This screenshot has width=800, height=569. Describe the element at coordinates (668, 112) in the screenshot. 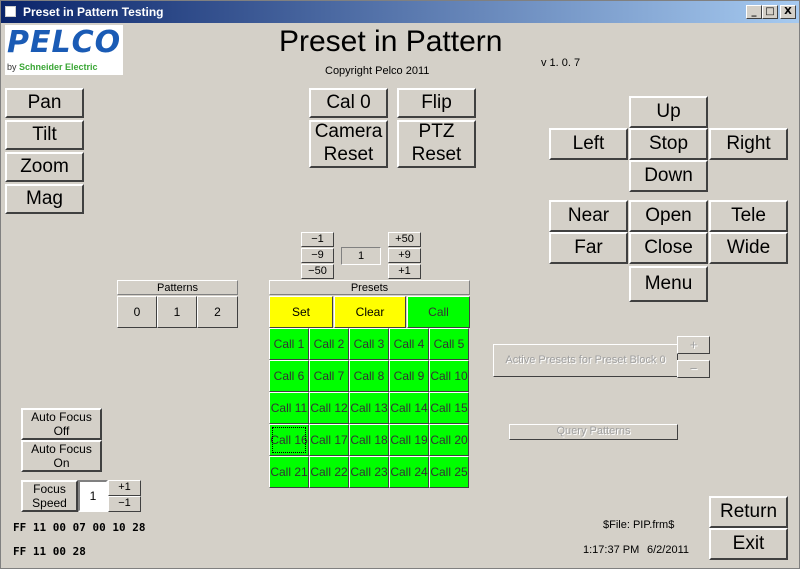

I see `up-button: Up` at that location.